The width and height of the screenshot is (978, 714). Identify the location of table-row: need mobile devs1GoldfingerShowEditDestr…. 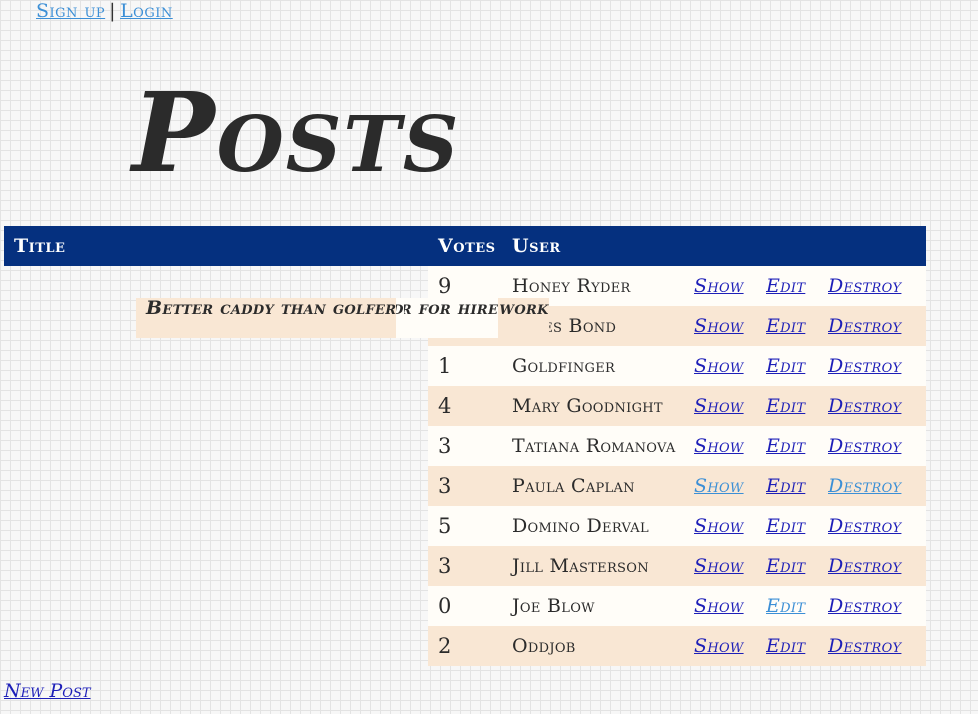
(465, 342).